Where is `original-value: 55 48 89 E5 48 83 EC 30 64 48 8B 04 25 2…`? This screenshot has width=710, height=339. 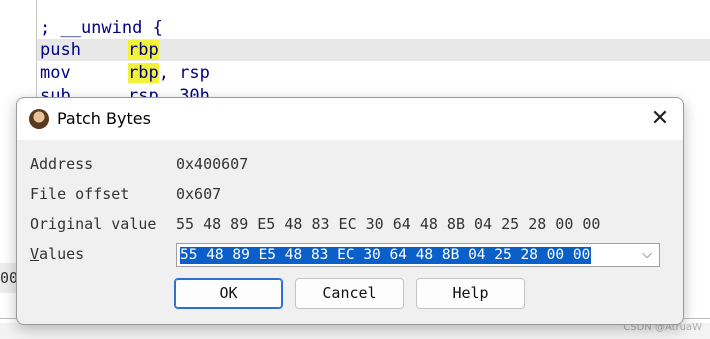 original-value: 55 48 89 E5 48 83 EC 30 64 48 8B 04 25 2… is located at coordinates (388, 224).